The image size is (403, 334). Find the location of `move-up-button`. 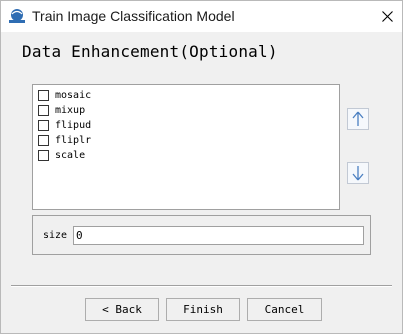

move-up-button is located at coordinates (358, 119).